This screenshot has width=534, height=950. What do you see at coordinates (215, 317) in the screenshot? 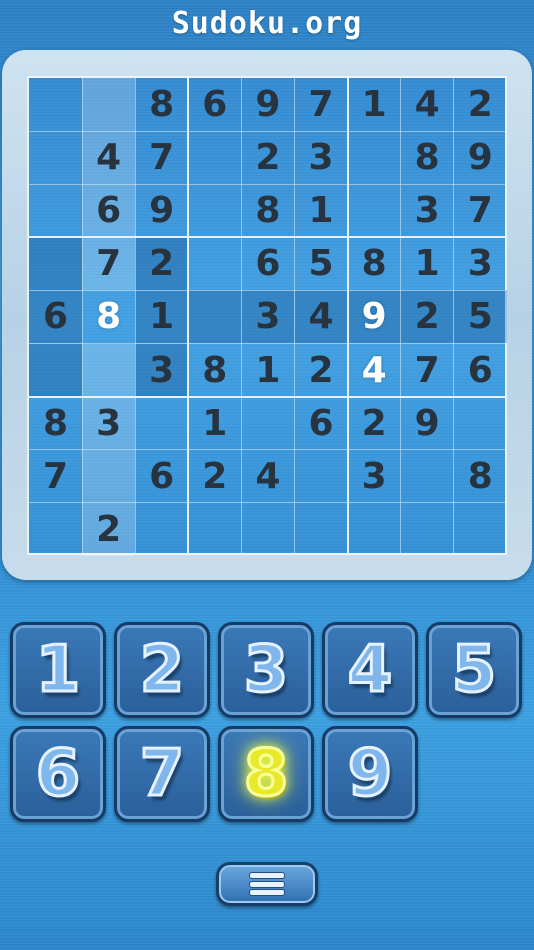
I see `grid-cell-r5c4` at bounding box center [215, 317].